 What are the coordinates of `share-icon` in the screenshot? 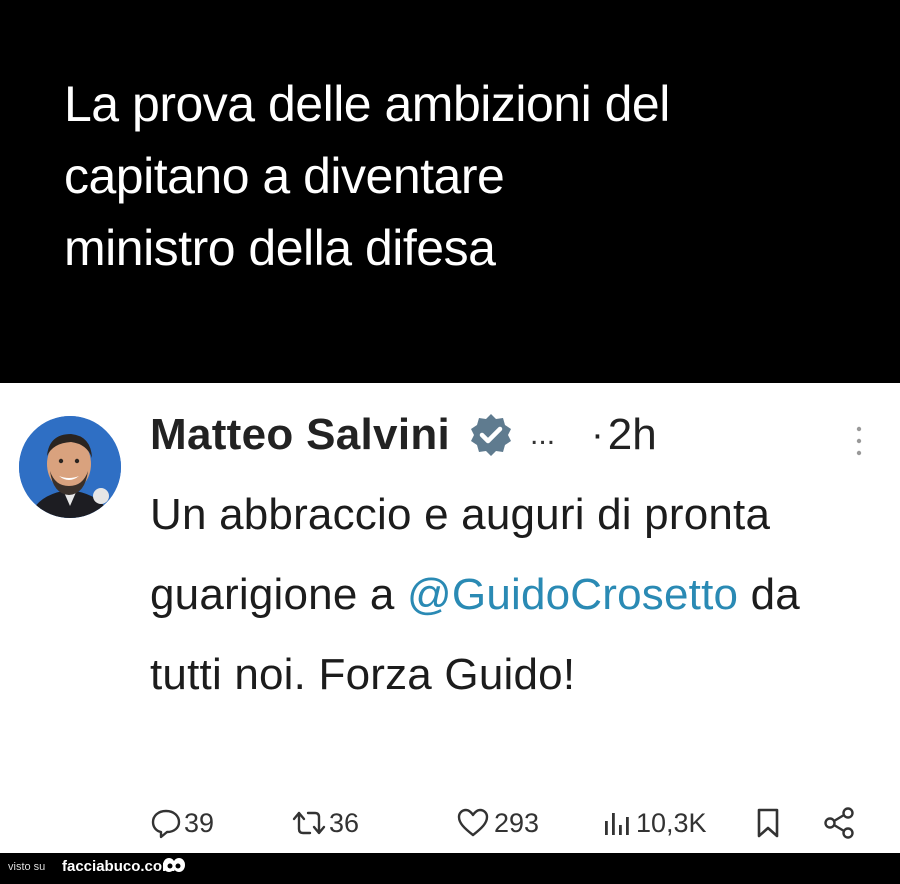 It's located at (839, 823).